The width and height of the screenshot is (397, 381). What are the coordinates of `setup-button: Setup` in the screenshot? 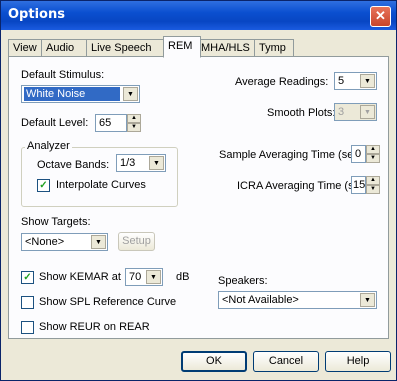 It's located at (136, 241).